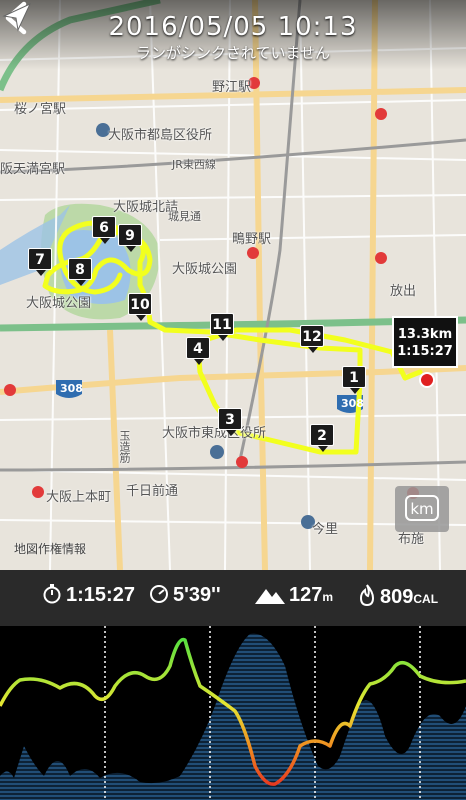  I want to click on split-marker-9: 9, so click(130, 238).